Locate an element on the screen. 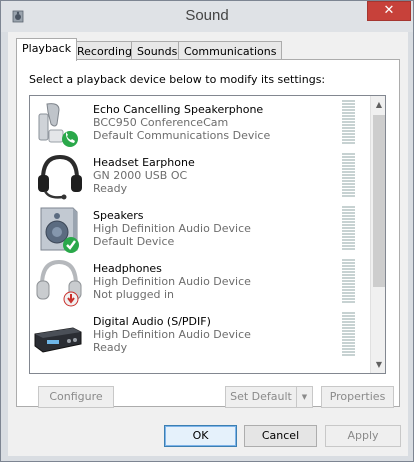 Image resolution: width=414 pixels, height=462 pixels. headset-icon is located at coordinates (60, 177).